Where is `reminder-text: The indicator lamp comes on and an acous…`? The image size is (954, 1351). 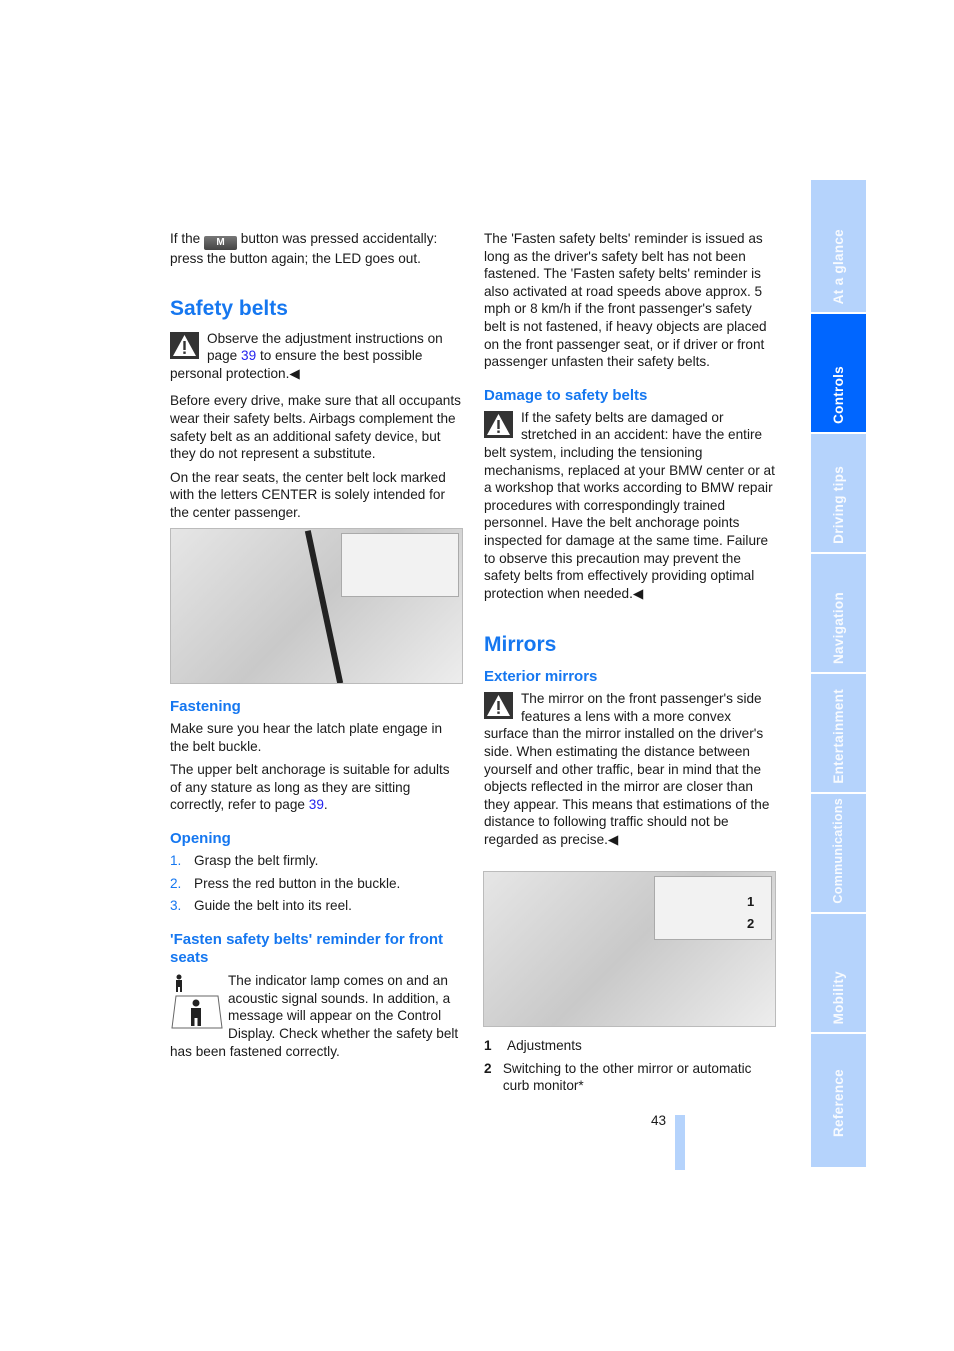 reminder-text: The indicator lamp comes on and an acous… is located at coordinates (314, 1015).